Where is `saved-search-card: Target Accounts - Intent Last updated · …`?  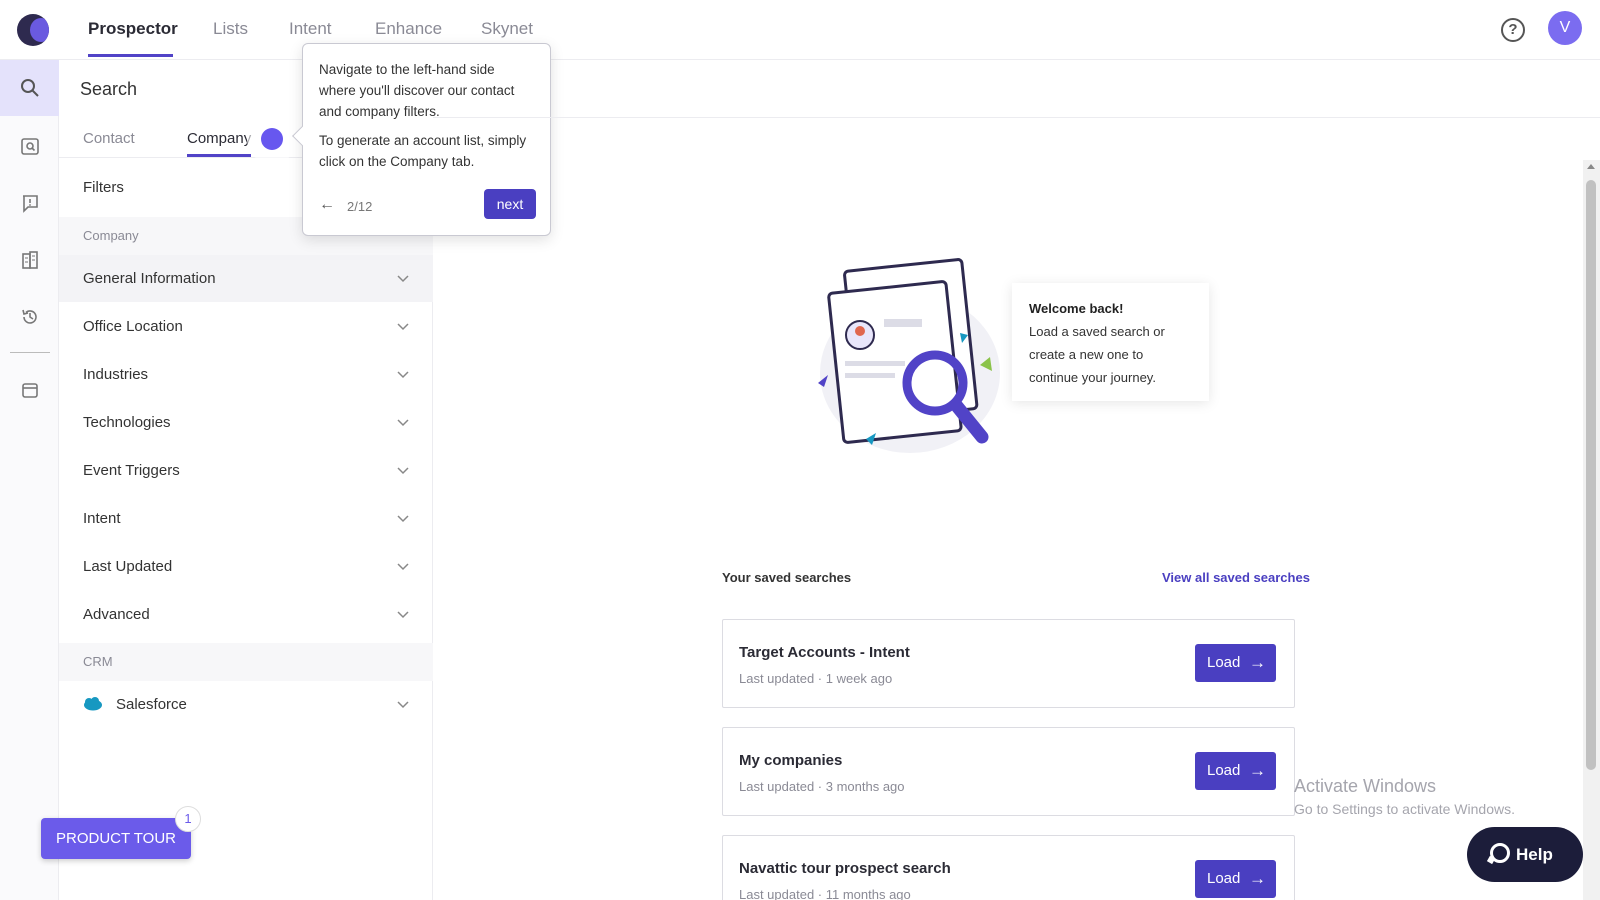
saved-search-card: Target Accounts - Intent Last updated · … is located at coordinates (1008, 663).